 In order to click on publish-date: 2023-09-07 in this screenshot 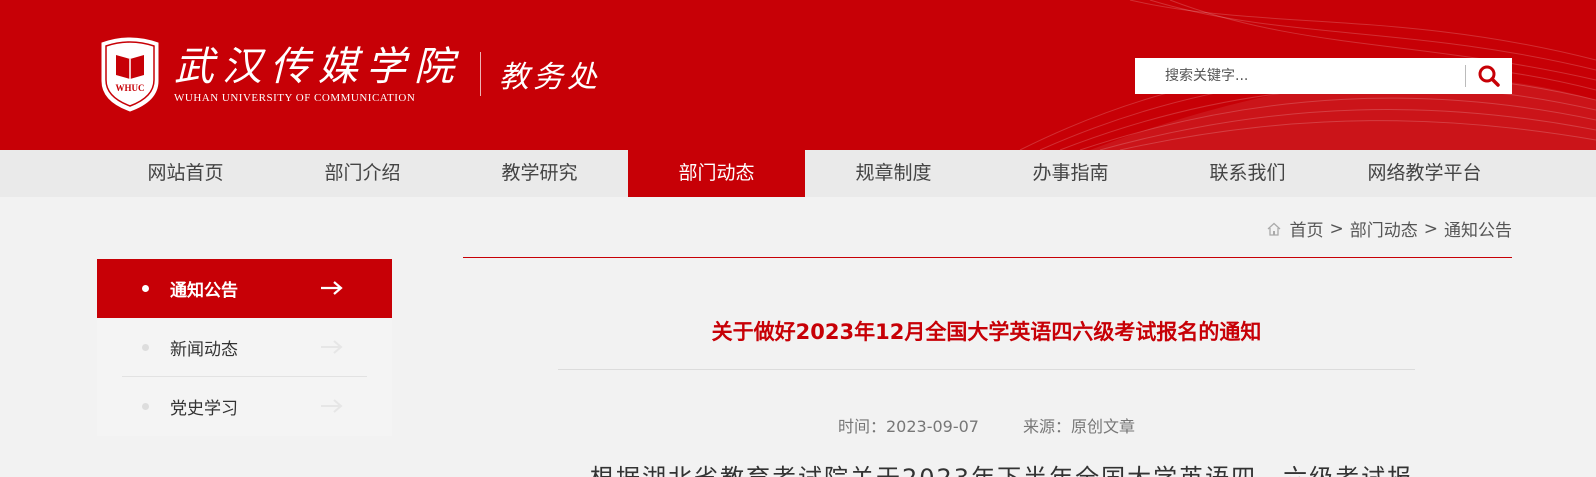, I will do `click(932, 426)`.